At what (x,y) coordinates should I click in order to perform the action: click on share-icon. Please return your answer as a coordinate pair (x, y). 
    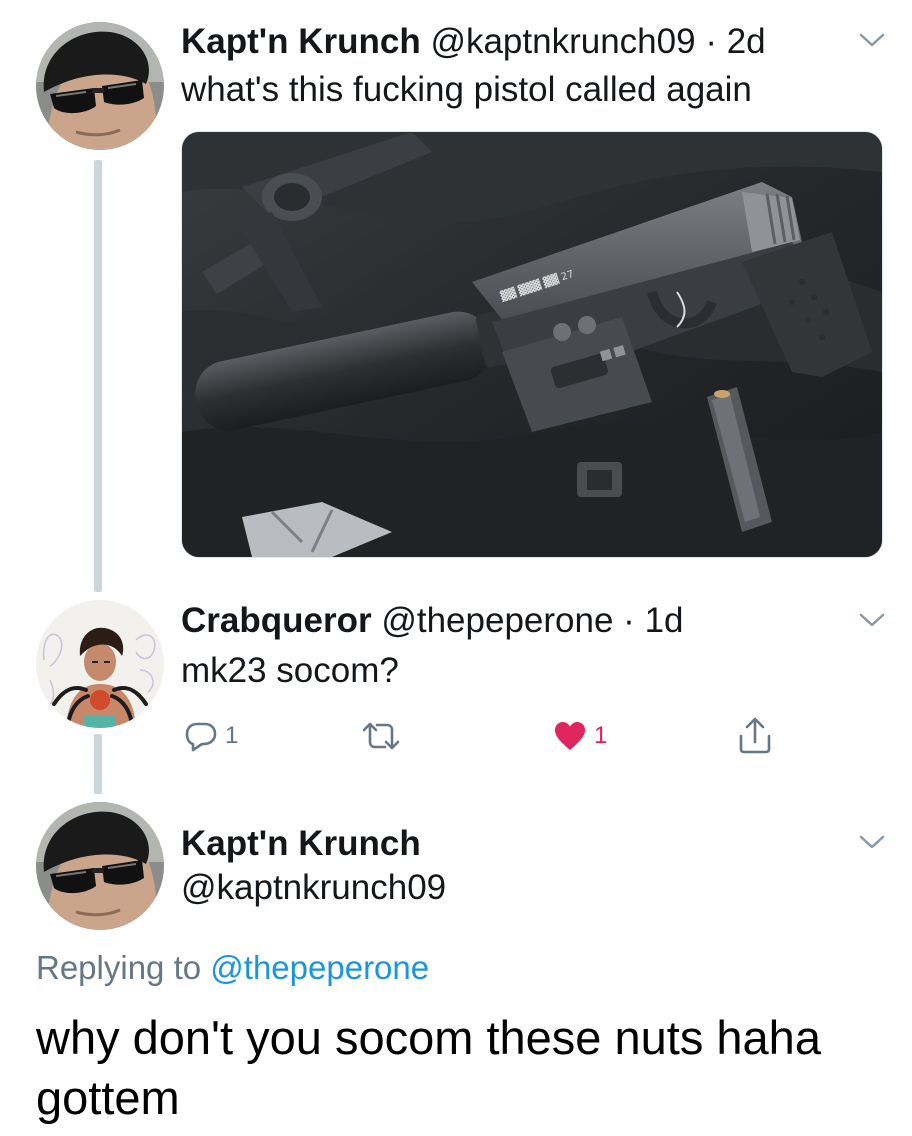
    Looking at the image, I should click on (755, 735).